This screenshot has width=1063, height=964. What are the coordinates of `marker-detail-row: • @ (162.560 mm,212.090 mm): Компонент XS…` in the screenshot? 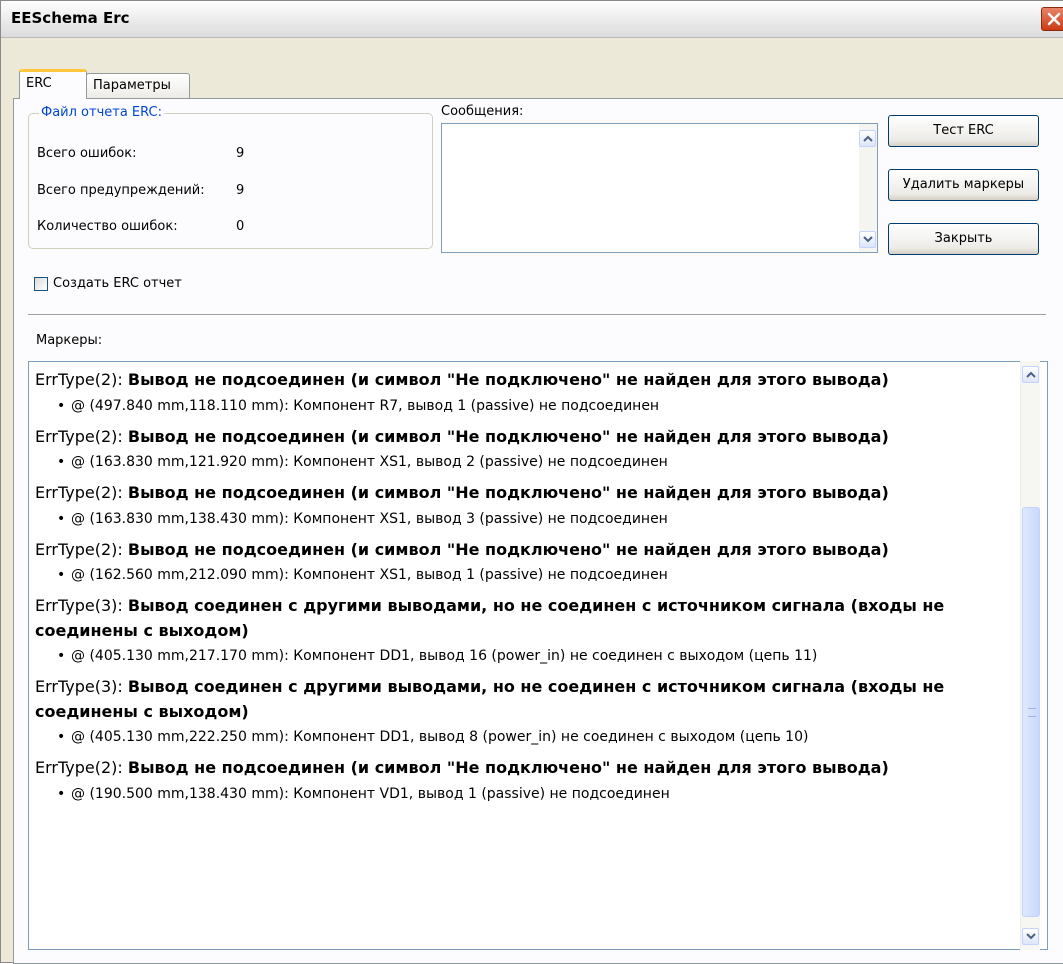 It's located at (530, 575).